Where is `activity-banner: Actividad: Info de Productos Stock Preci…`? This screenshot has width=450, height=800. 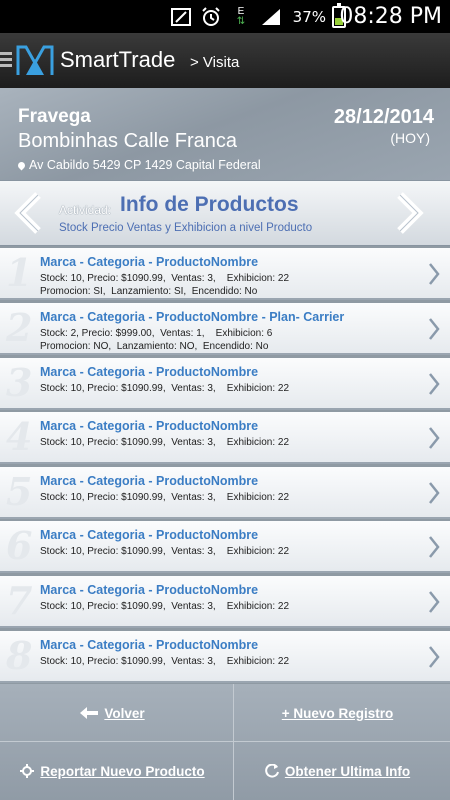 activity-banner: Actividad: Info de Productos Stock Preci… is located at coordinates (225, 213).